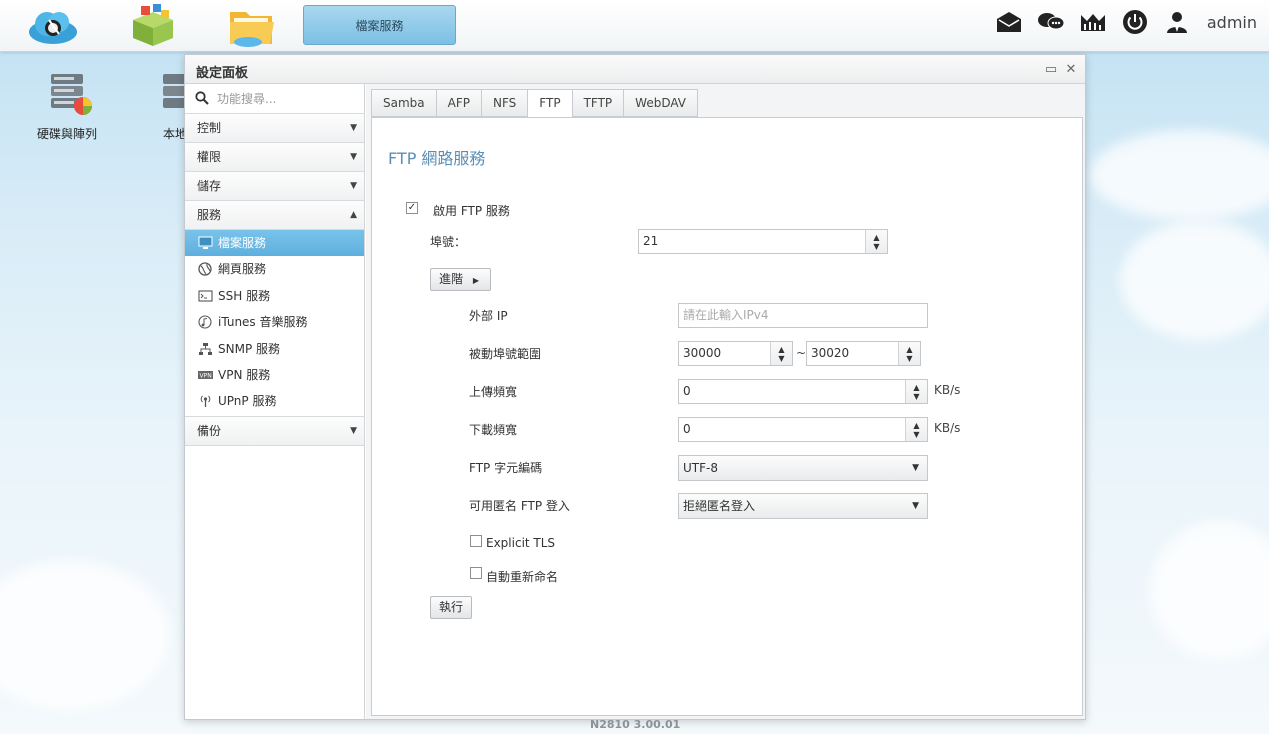 Image resolution: width=1269 pixels, height=734 pixels. Describe the element at coordinates (274, 157) in the screenshot. I see `sidebar-category-permission: 權限 ▼` at that location.